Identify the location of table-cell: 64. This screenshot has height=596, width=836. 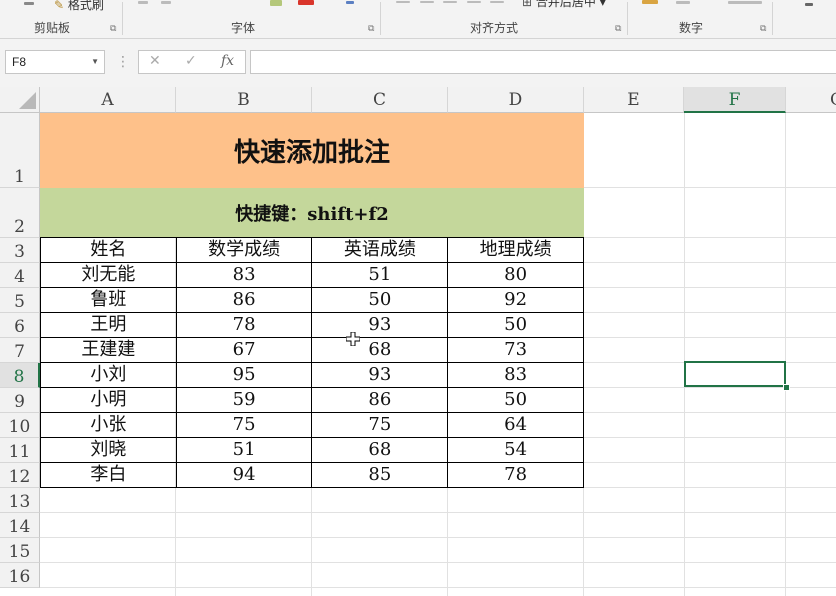
(515, 425).